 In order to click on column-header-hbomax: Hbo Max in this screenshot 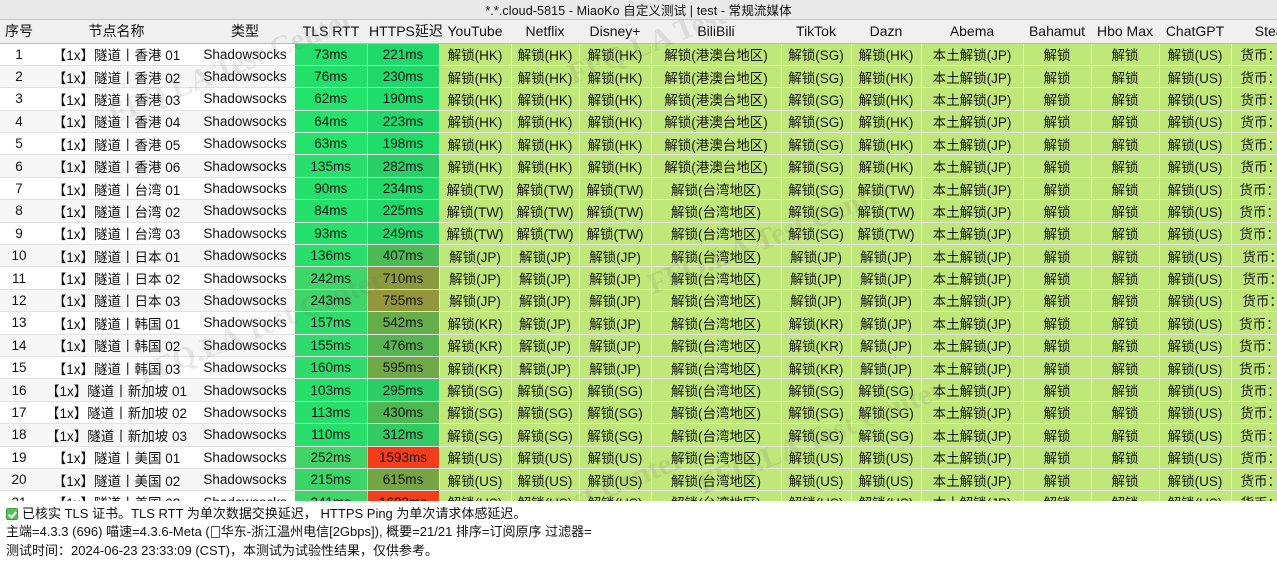, I will do `click(1125, 32)`.